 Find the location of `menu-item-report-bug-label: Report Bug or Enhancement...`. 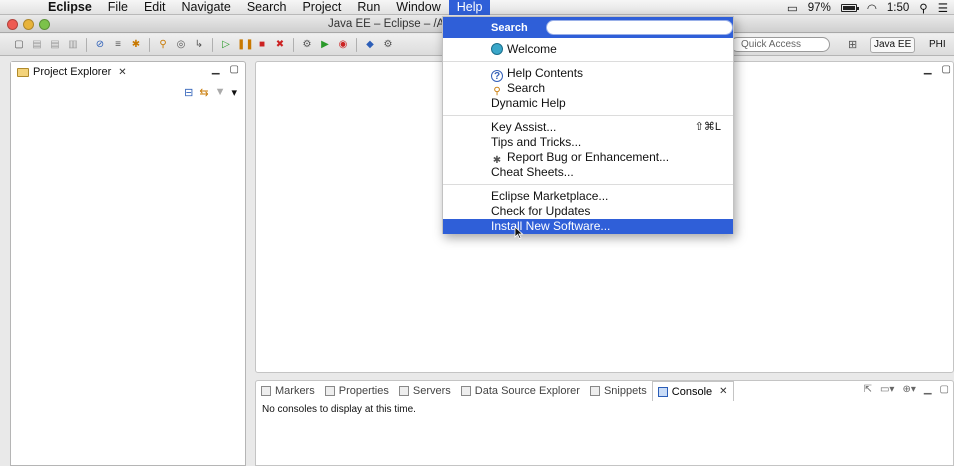

menu-item-report-bug-label: Report Bug or Enhancement... is located at coordinates (588, 157).